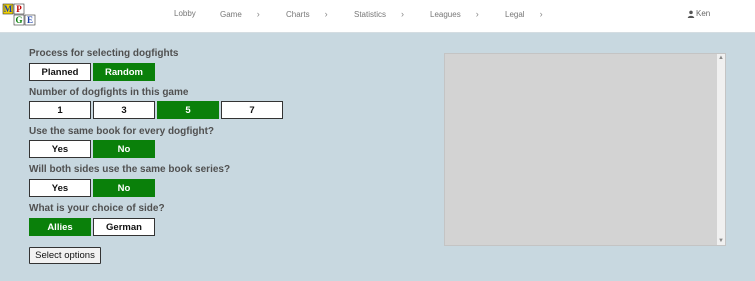 The height and width of the screenshot is (281, 755). What do you see at coordinates (124, 188) in the screenshot?
I see `option-same-series-no-button: No` at bounding box center [124, 188].